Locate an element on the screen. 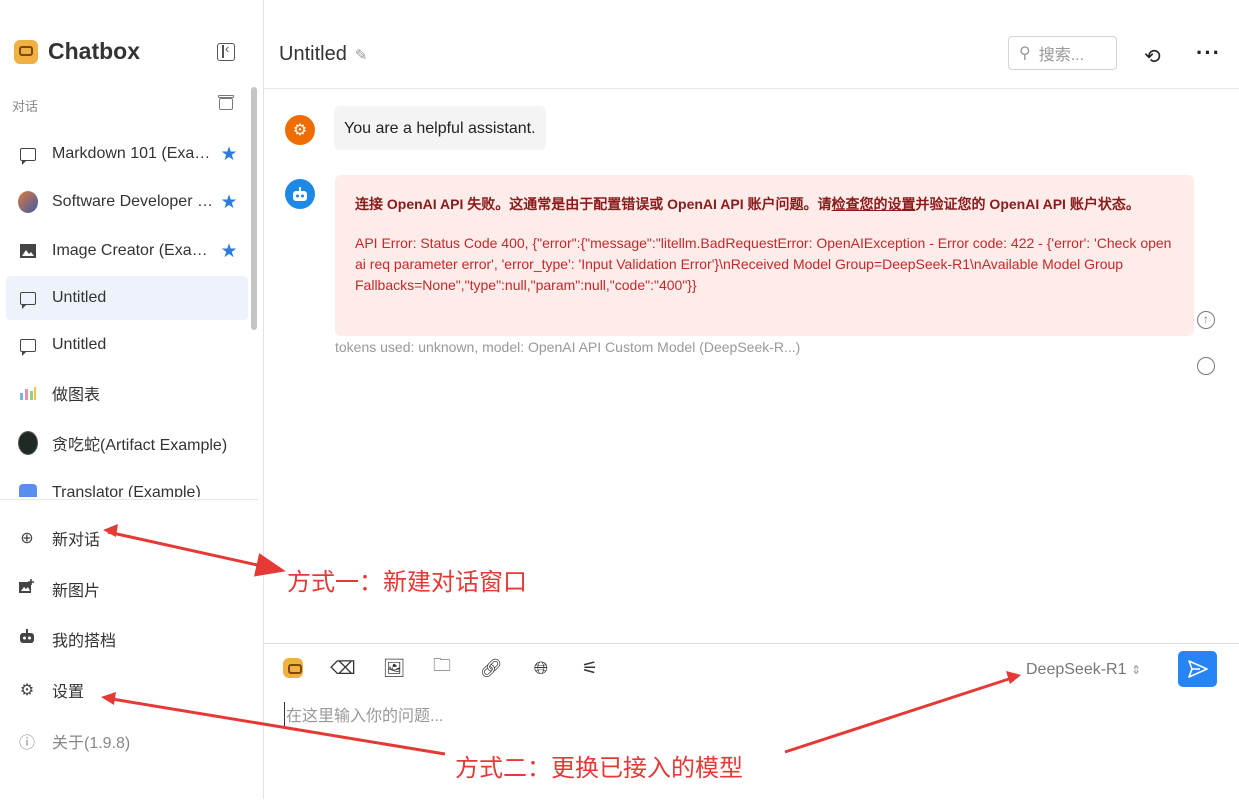  my-partner-label: 我的搭档 is located at coordinates (84, 641).